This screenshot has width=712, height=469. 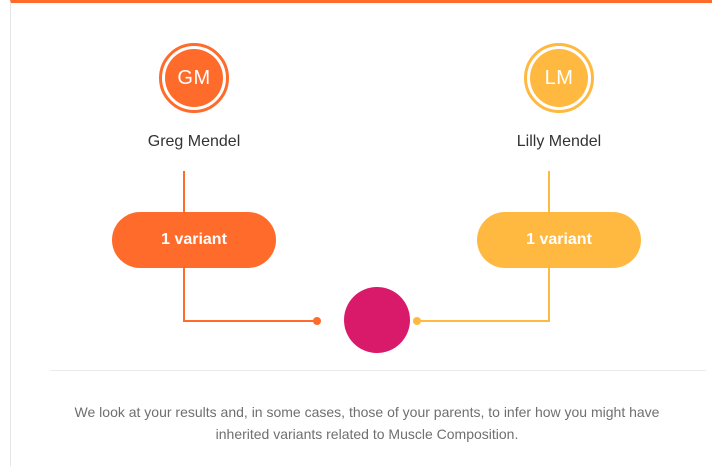 I want to click on parent-avatar-ring-greg: GM, so click(x=194, y=78).